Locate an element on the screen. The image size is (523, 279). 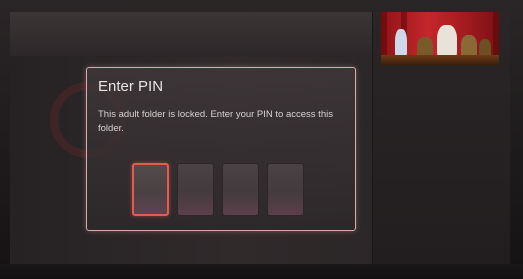
pin-entry-row is located at coordinates (218, 190).